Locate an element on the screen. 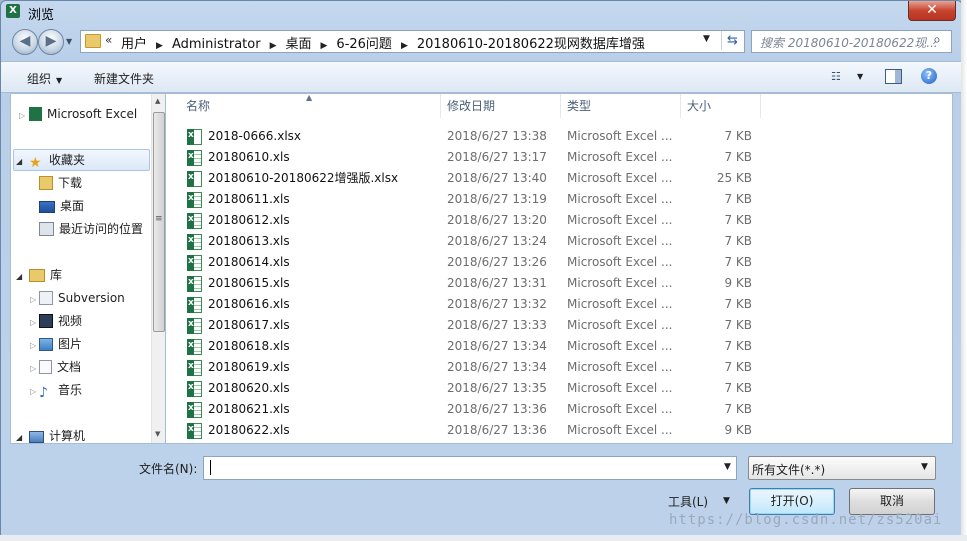 This screenshot has width=967, height=541. breadcrumb-item: 20180610-20180622现网数据库增强 is located at coordinates (531, 44).